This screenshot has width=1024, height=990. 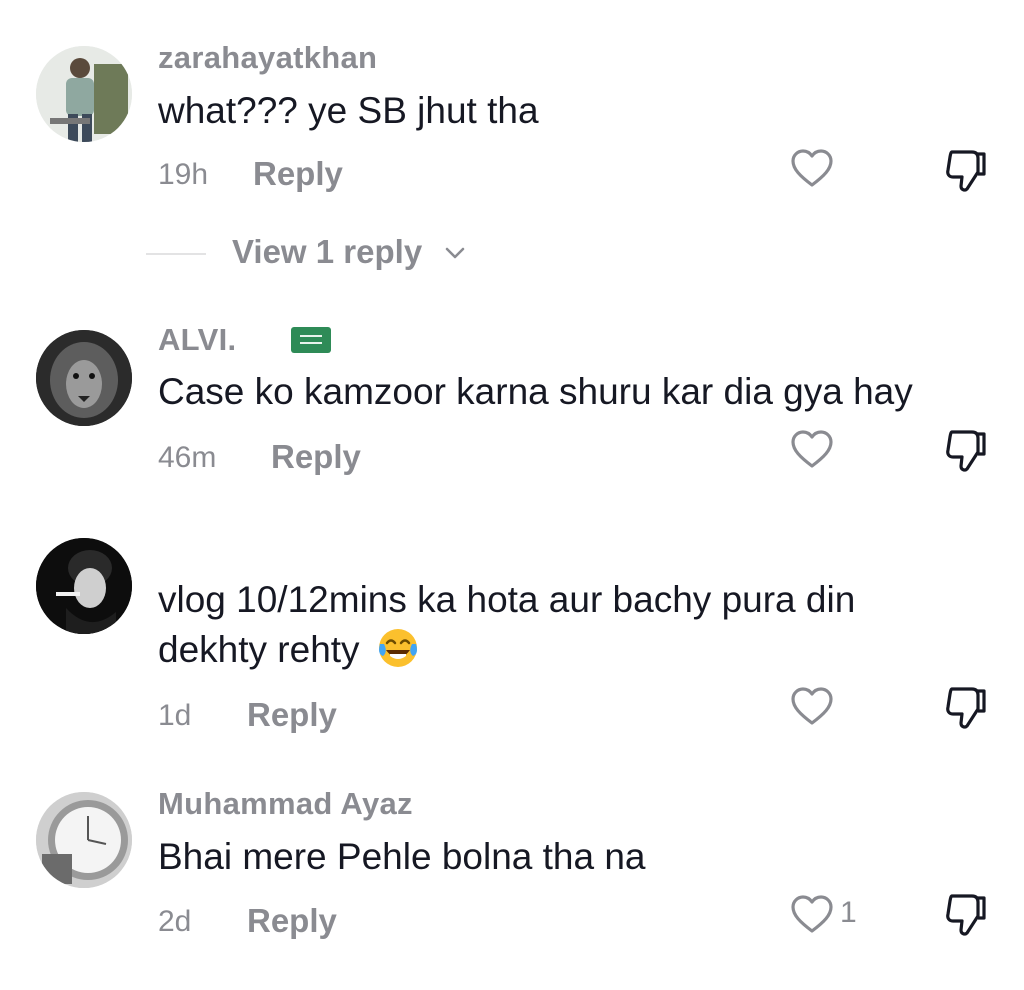 I want to click on smoking-man-photo-avatar-icon, so click(x=84, y=586).